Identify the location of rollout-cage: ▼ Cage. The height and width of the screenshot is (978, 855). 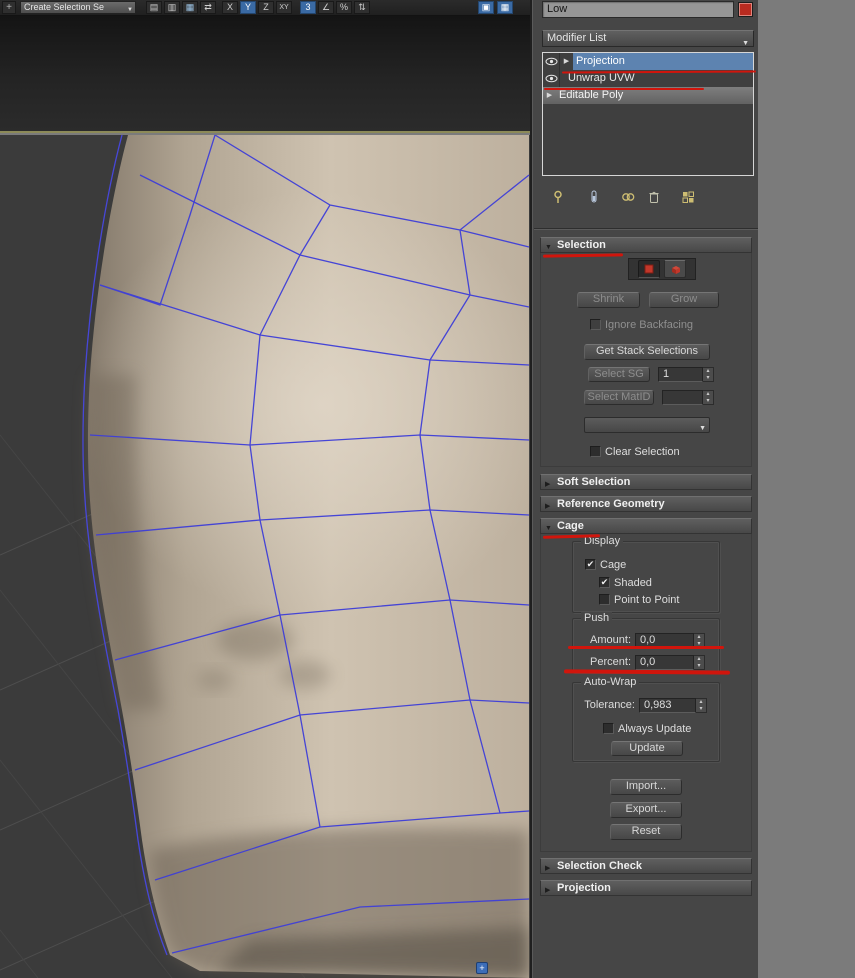
(646, 526).